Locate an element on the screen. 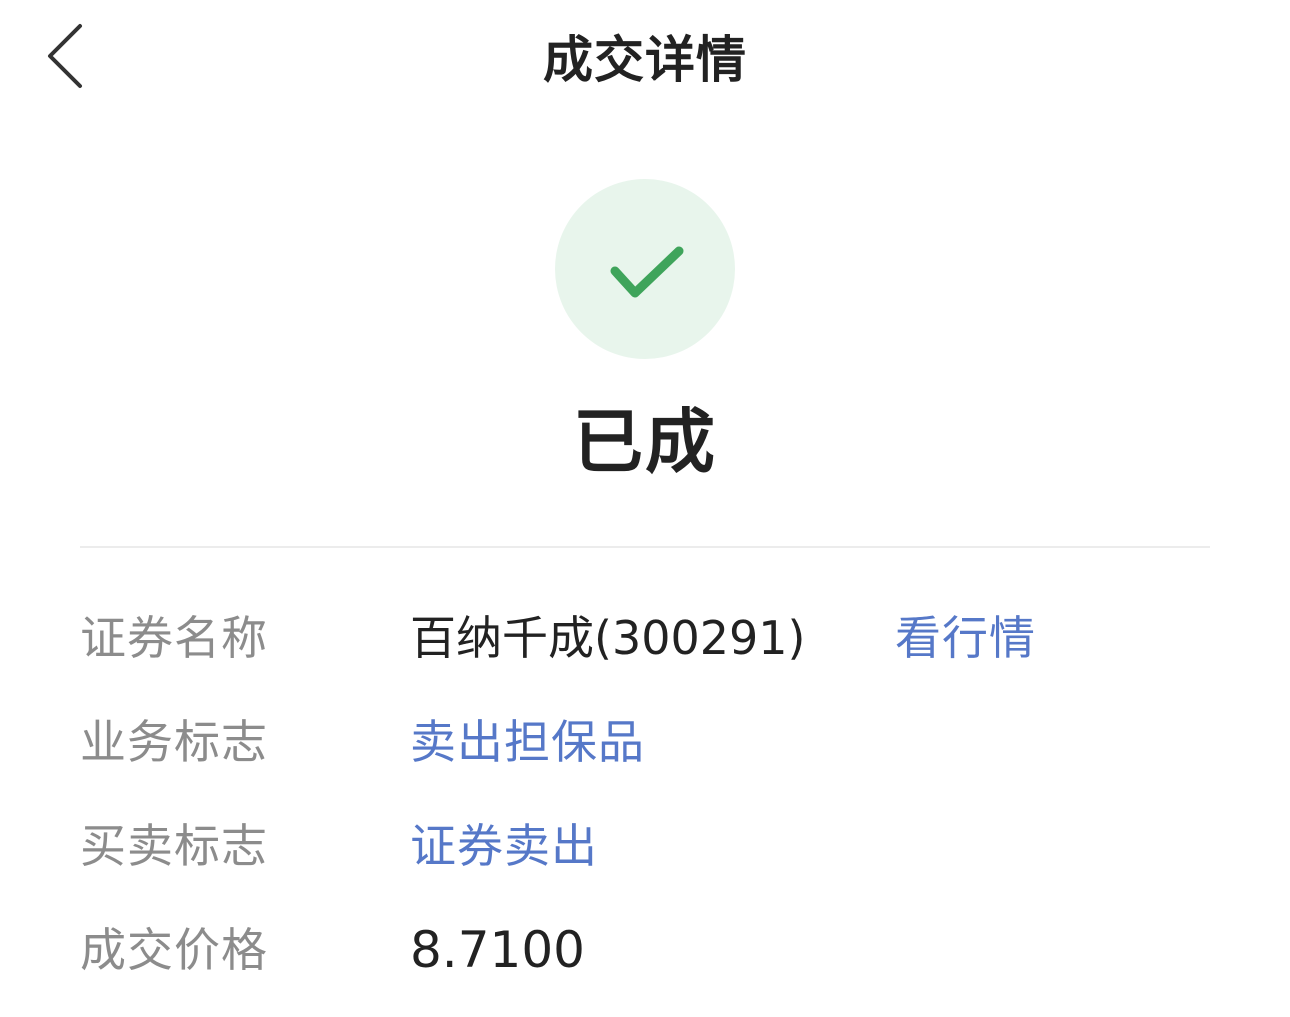  detail-row-deal-price: 成交价格 8.7100 is located at coordinates (645, 950).